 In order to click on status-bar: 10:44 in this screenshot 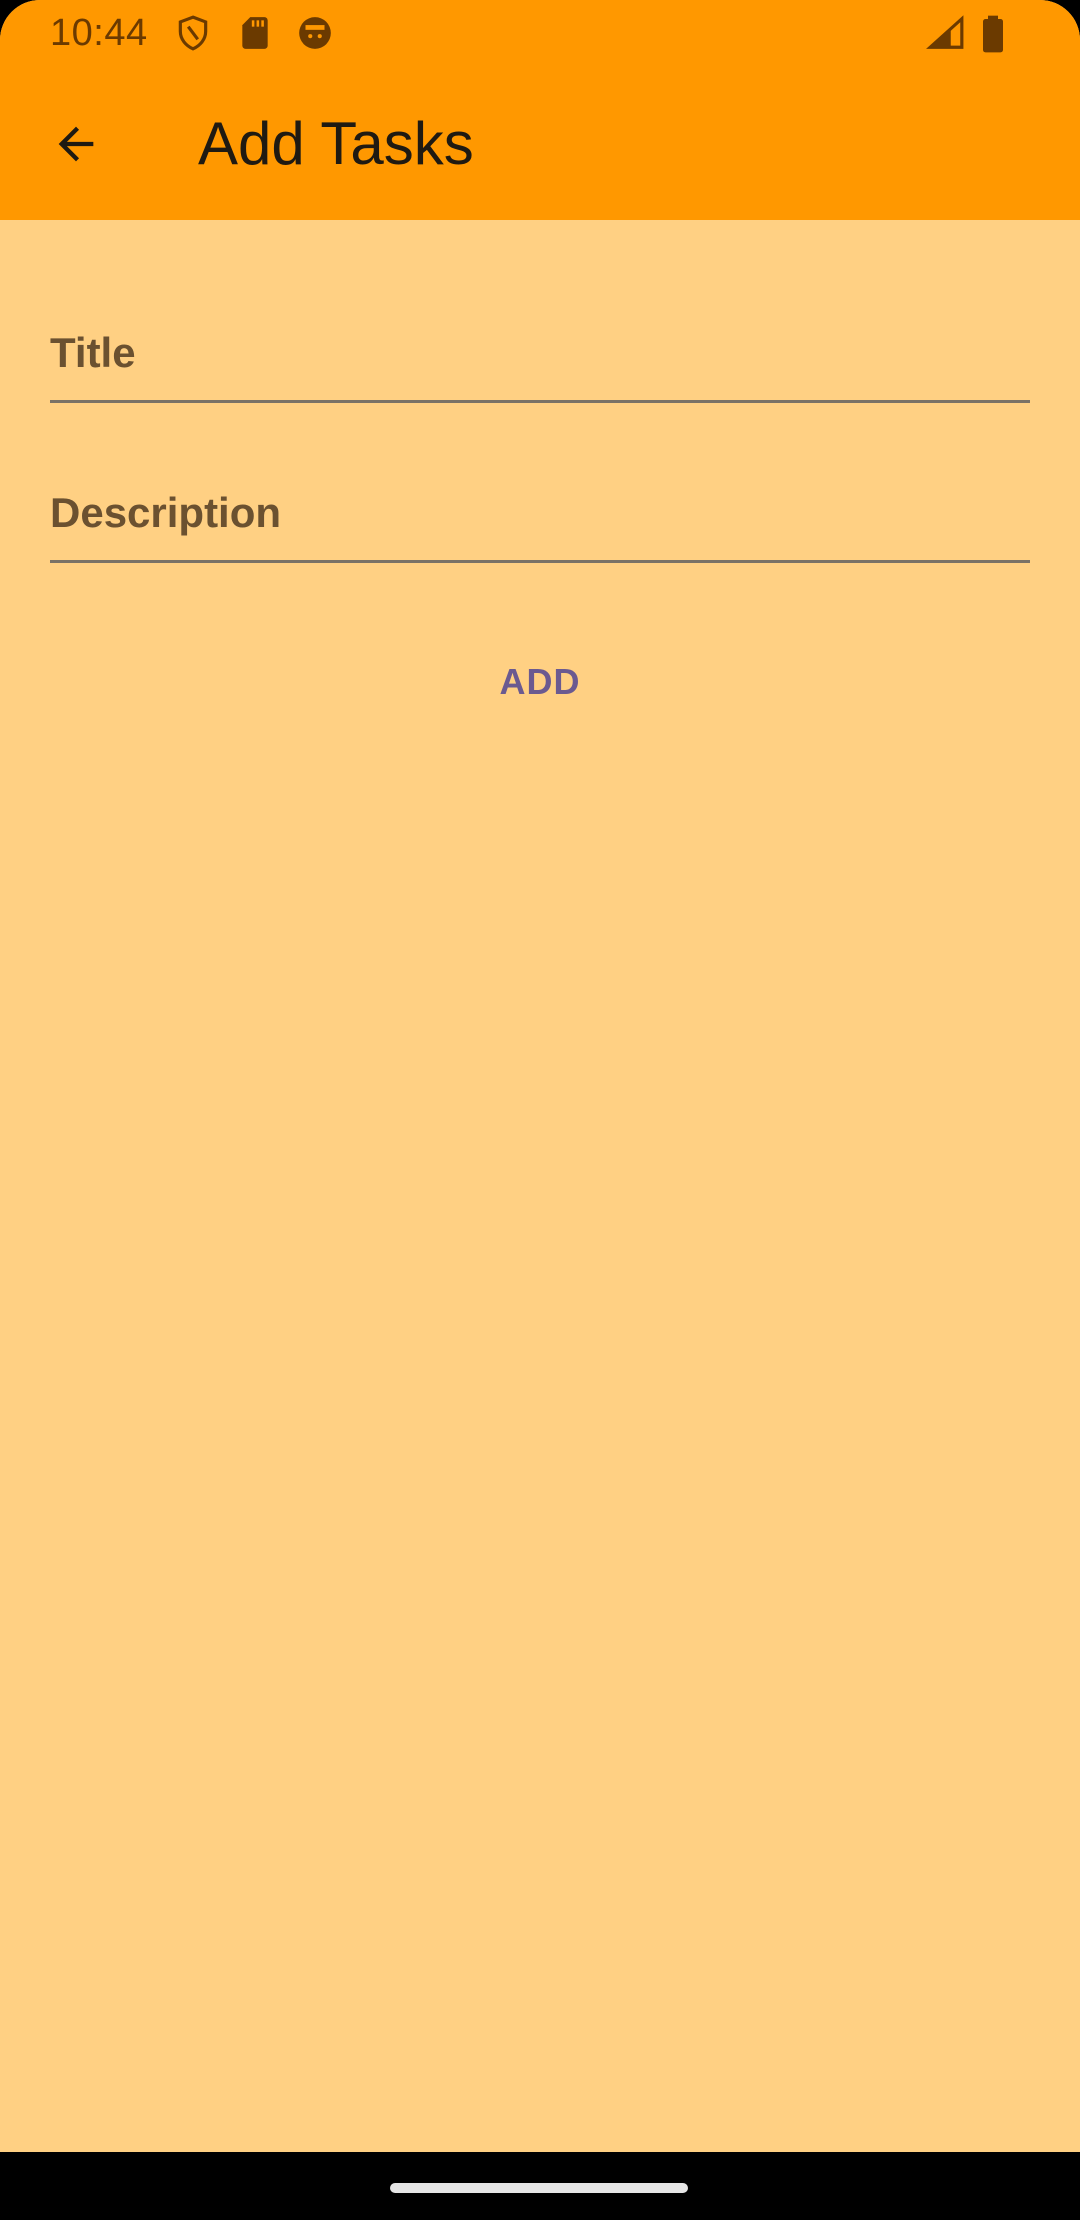, I will do `click(540, 33)`.